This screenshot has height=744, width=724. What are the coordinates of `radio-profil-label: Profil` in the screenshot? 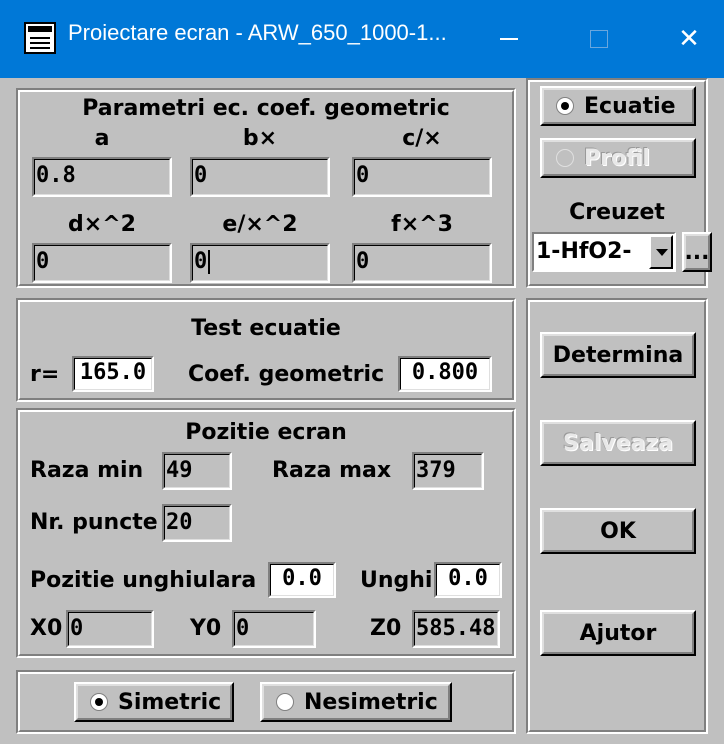 It's located at (617, 158).